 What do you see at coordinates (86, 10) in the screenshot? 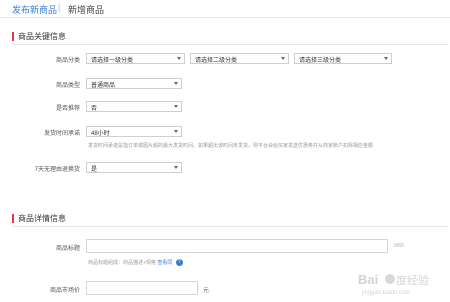
I see `breadcrumb-current: 新增商品` at bounding box center [86, 10].